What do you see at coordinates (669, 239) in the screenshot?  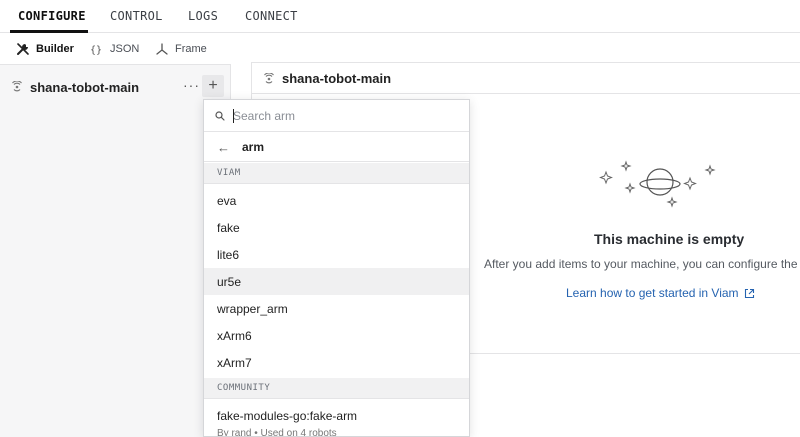 I see `empty-state-title: This machine is empty` at bounding box center [669, 239].